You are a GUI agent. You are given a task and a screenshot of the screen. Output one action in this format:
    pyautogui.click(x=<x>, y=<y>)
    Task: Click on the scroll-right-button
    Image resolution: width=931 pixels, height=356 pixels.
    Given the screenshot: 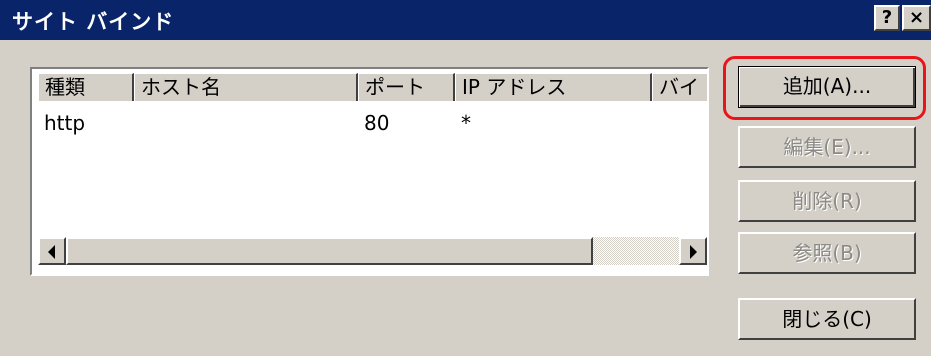 What is the action you would take?
    pyautogui.click(x=693, y=251)
    